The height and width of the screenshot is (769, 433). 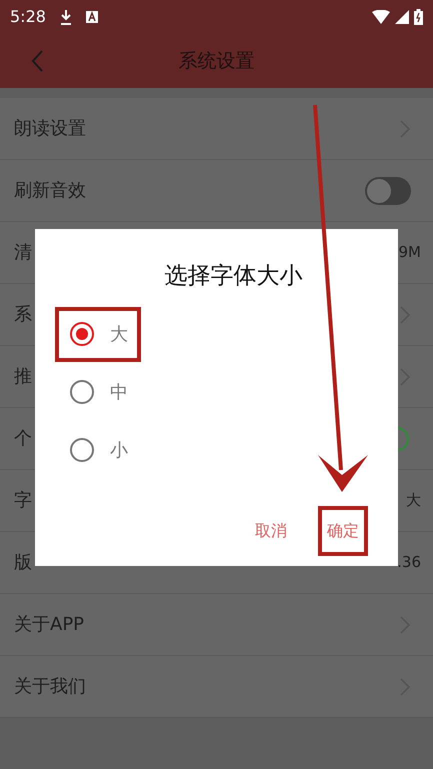 What do you see at coordinates (119, 334) in the screenshot?
I see `option-label: 大` at bounding box center [119, 334].